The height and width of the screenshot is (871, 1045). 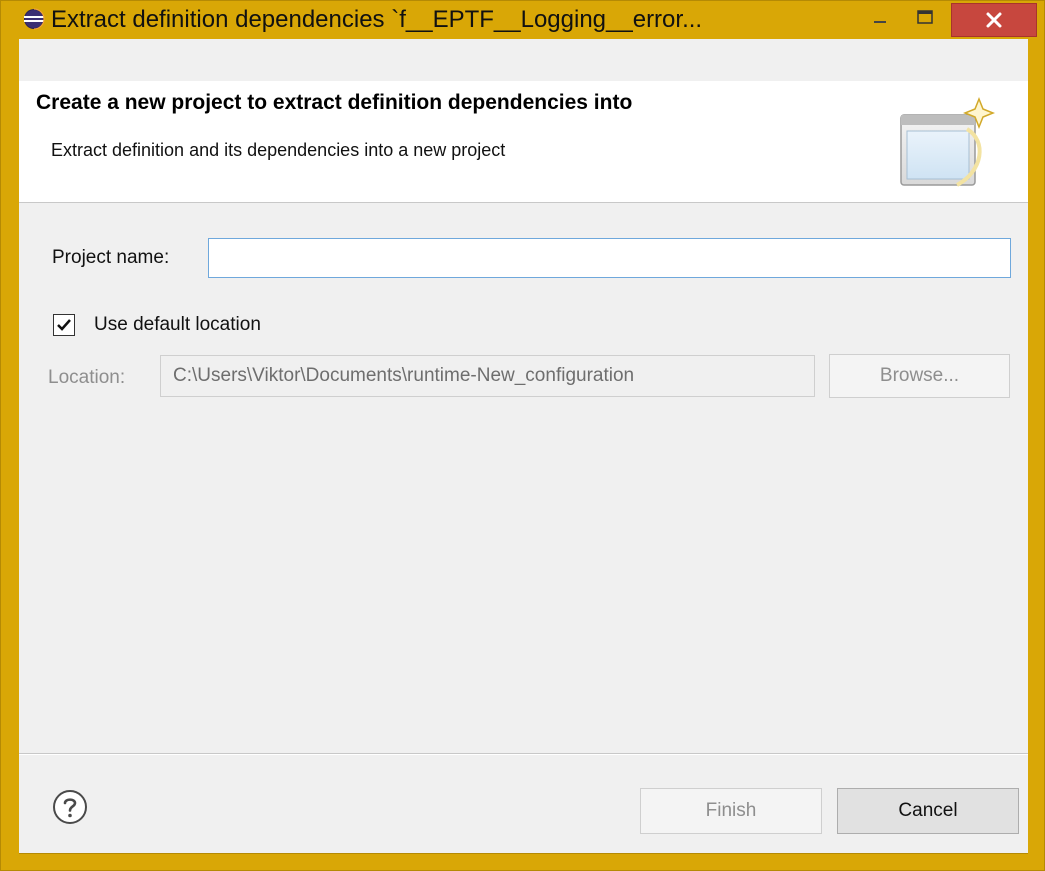 What do you see at coordinates (523, 754) in the screenshot?
I see `footer-divider-highlight` at bounding box center [523, 754].